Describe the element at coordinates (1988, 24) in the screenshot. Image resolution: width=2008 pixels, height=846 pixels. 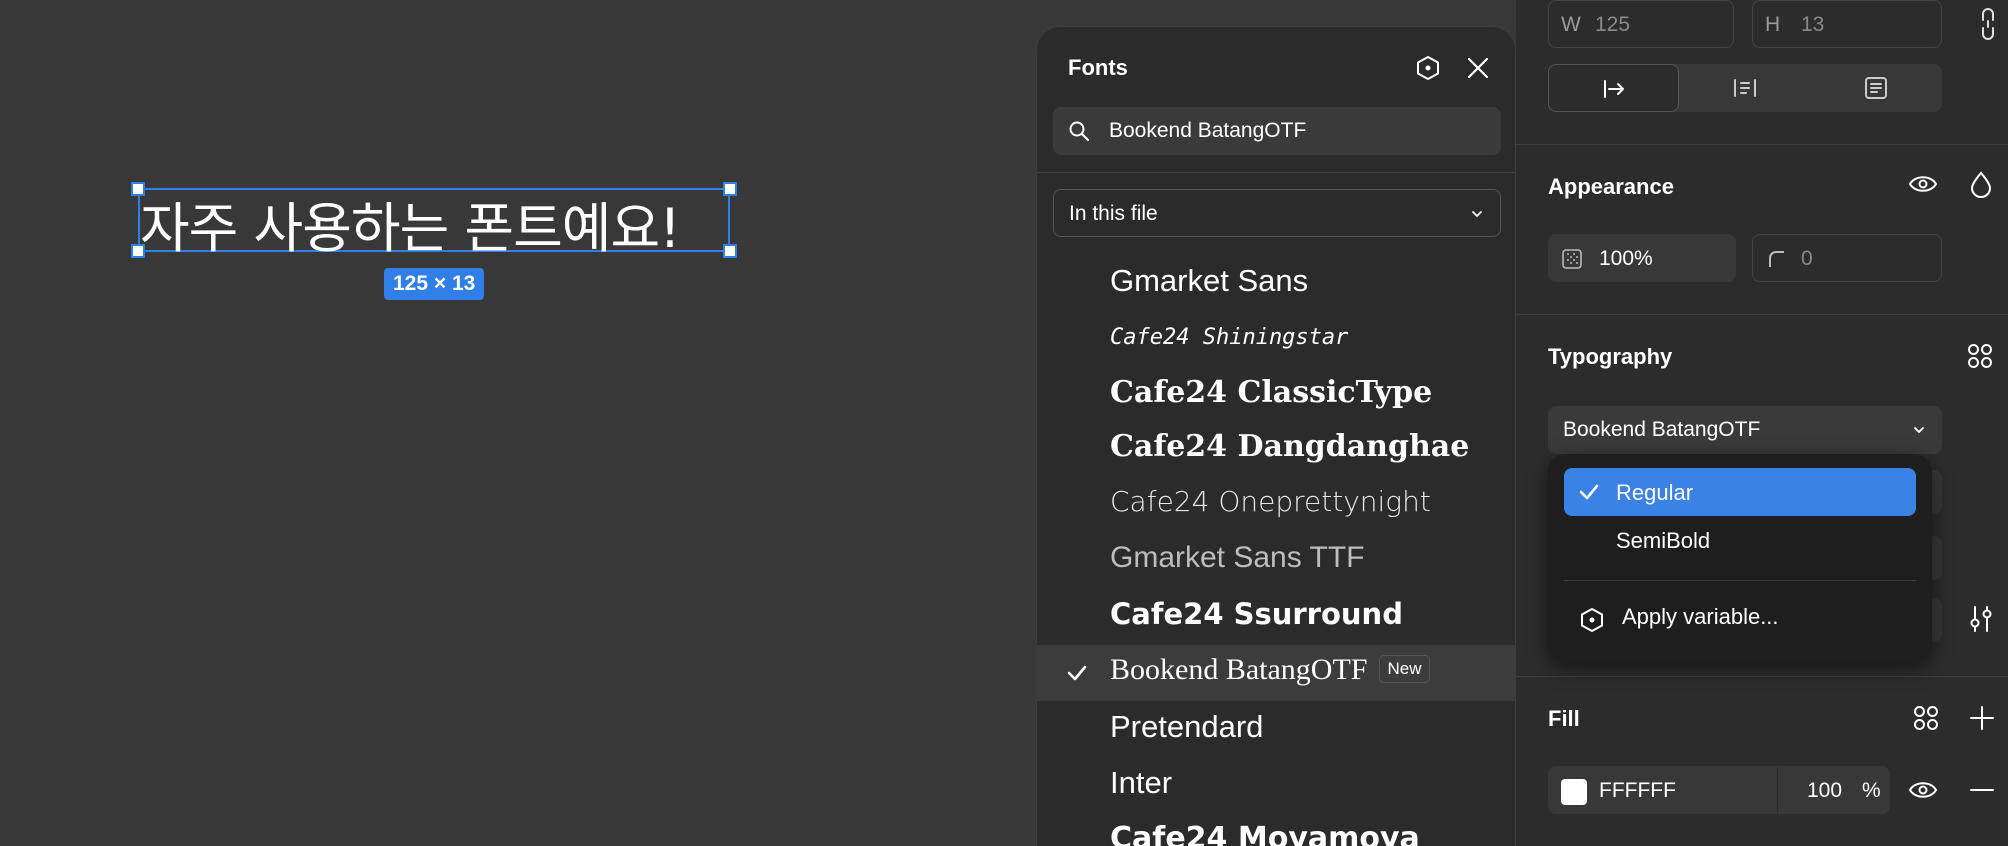
I see `constrain-proportions-icon` at that location.